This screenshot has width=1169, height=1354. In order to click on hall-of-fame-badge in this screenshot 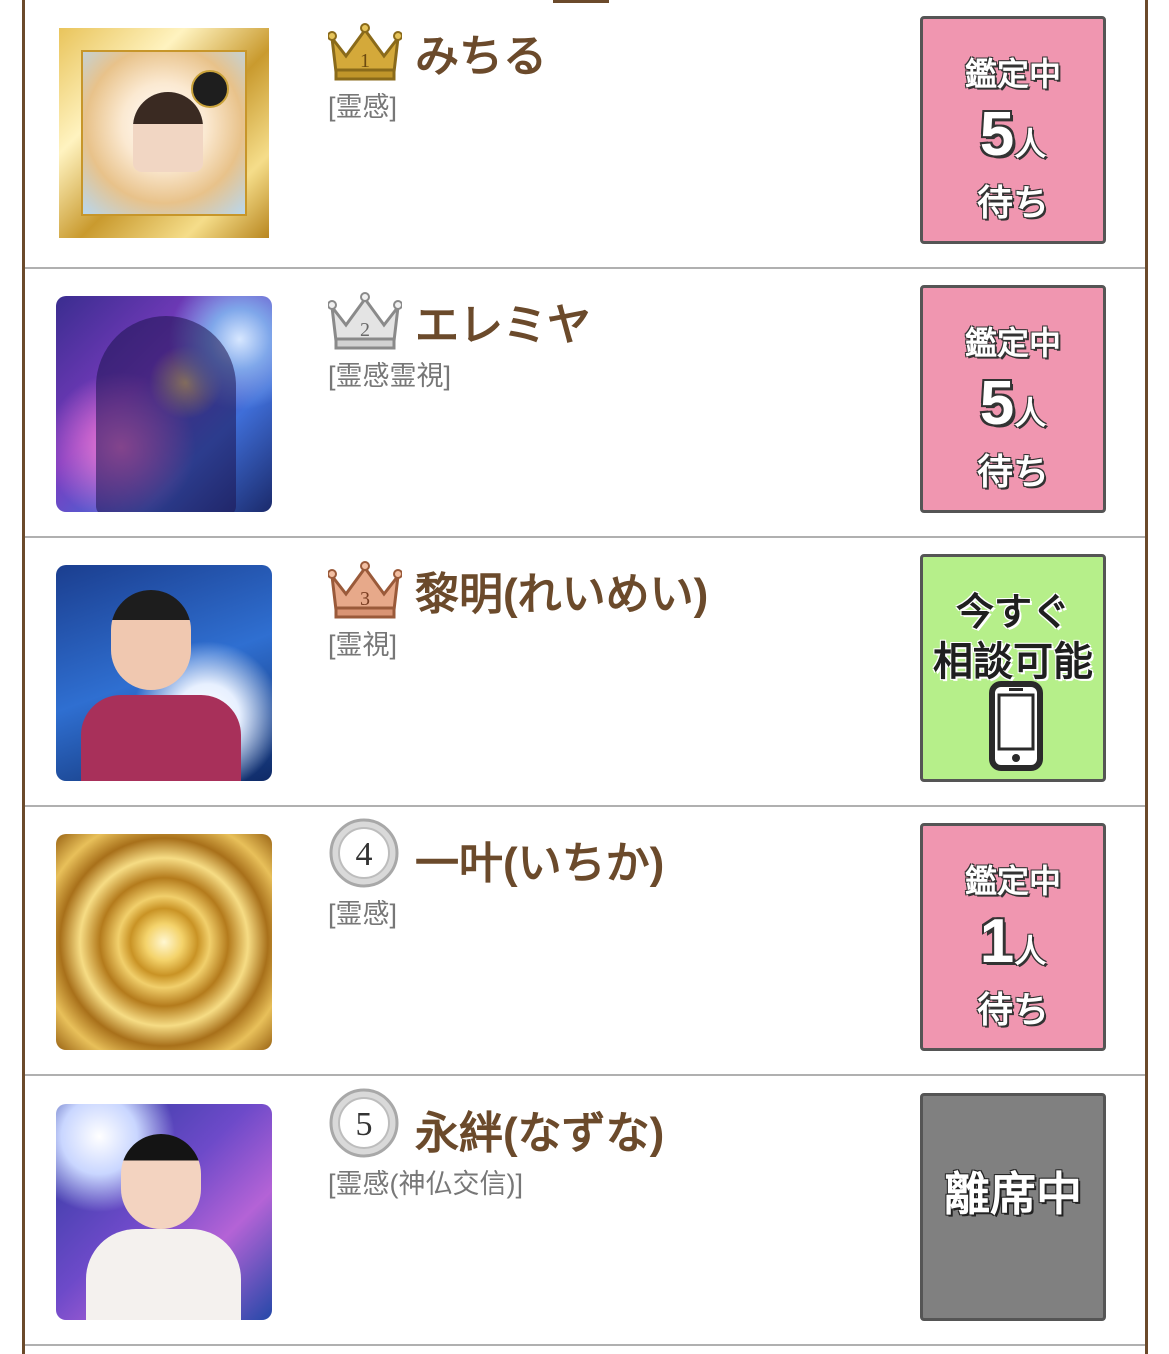, I will do `click(210, 89)`.